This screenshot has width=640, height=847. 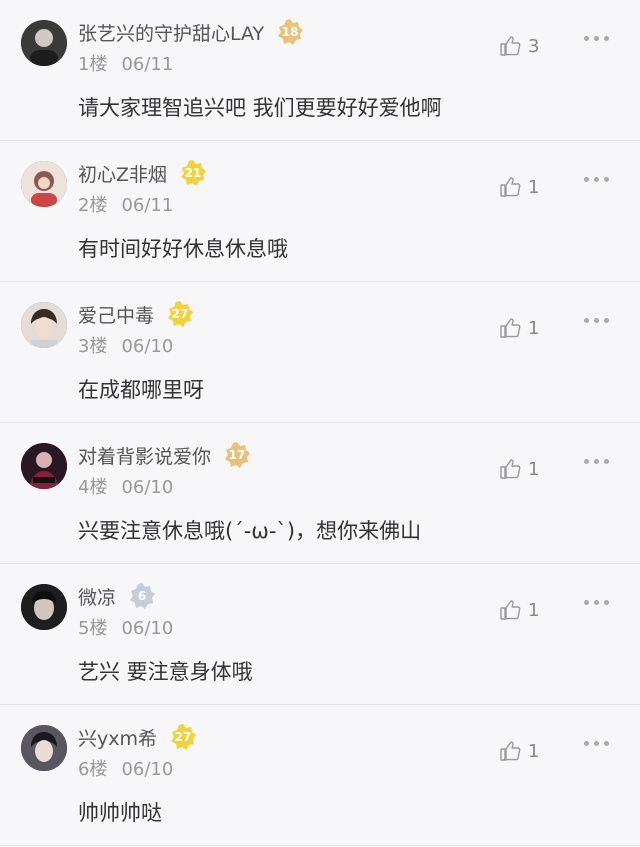 I want to click on username: 初心Z非烟 21, so click(x=142, y=173).